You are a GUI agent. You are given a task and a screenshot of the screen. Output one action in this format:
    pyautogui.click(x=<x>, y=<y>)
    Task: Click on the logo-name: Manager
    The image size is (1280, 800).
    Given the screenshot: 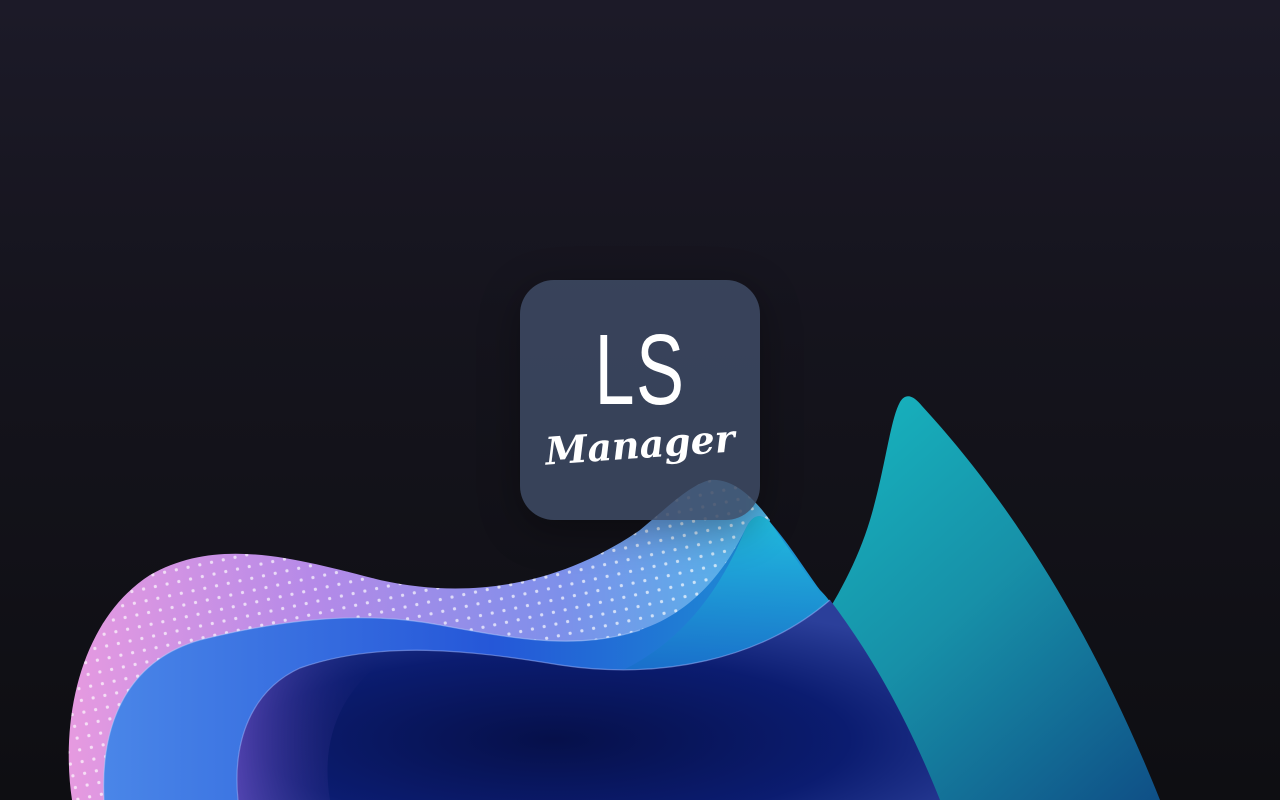 What is the action you would take?
    pyautogui.click(x=640, y=444)
    